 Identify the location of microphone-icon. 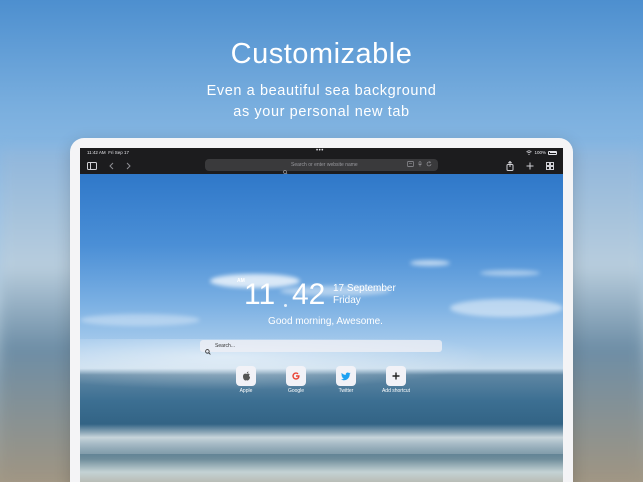
(420, 164).